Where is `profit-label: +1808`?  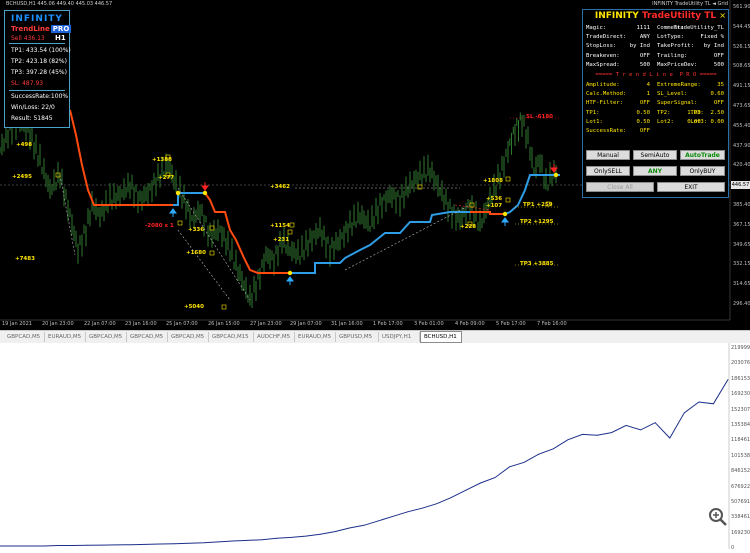 profit-label: +1808 is located at coordinates (493, 181).